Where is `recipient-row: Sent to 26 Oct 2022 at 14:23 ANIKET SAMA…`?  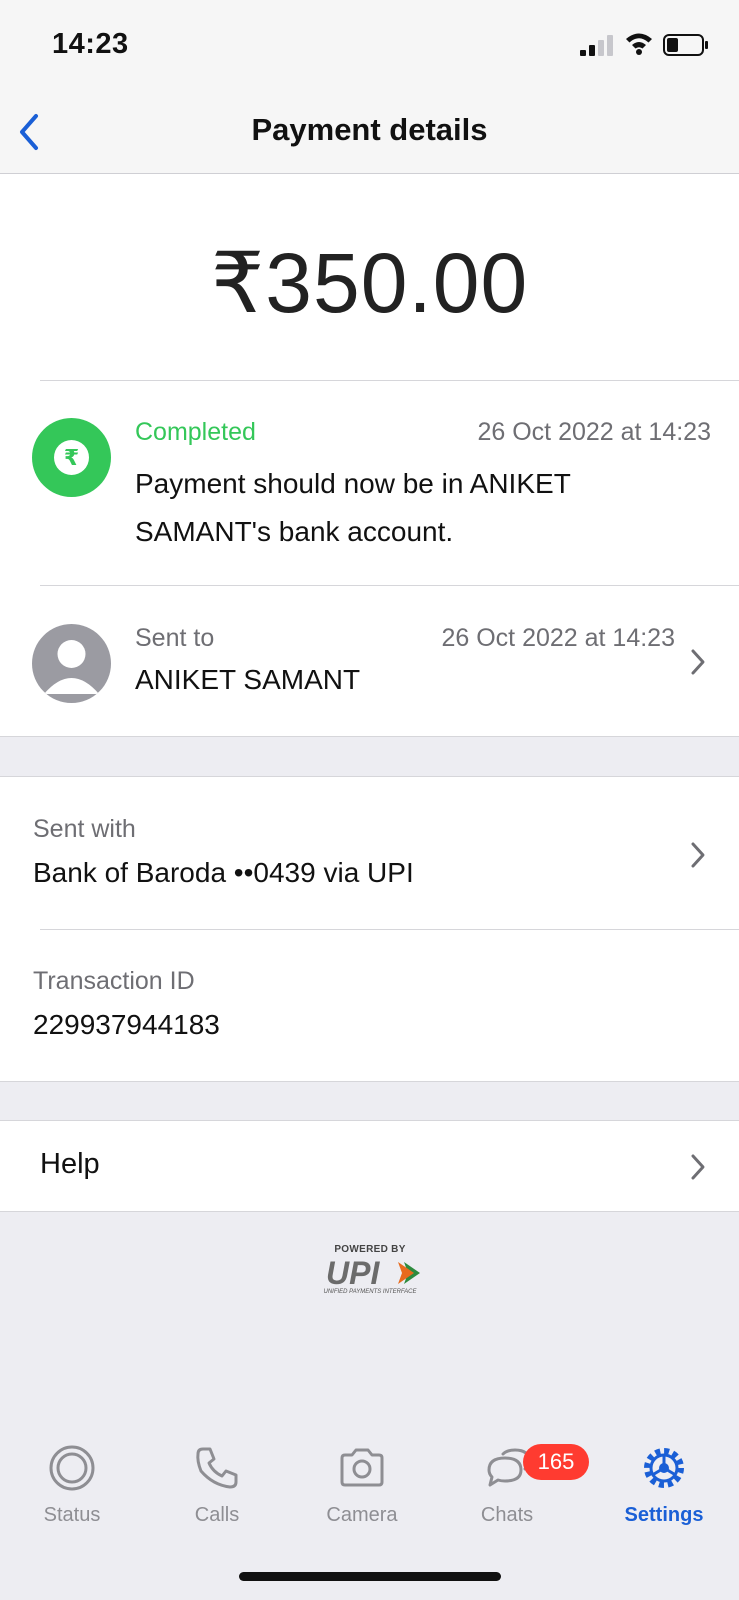
recipient-row: Sent to 26 Oct 2022 at 14:23 ANIKET SAMA… is located at coordinates (369, 661).